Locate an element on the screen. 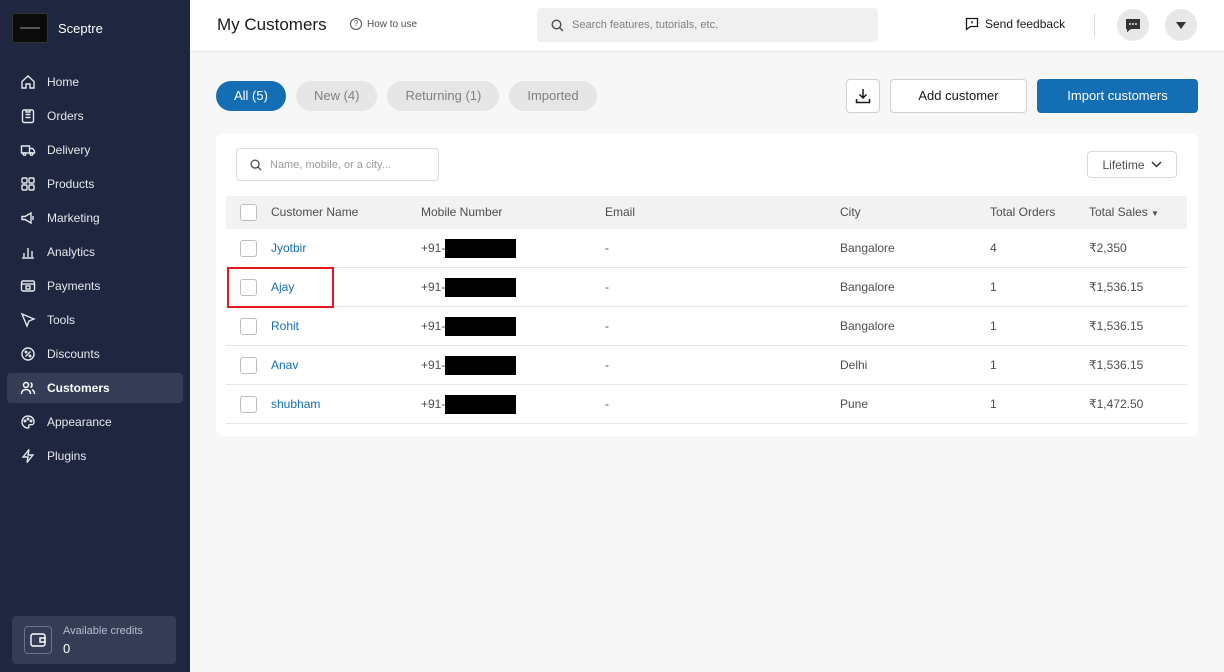  tab-all: All (5) is located at coordinates (251, 96).